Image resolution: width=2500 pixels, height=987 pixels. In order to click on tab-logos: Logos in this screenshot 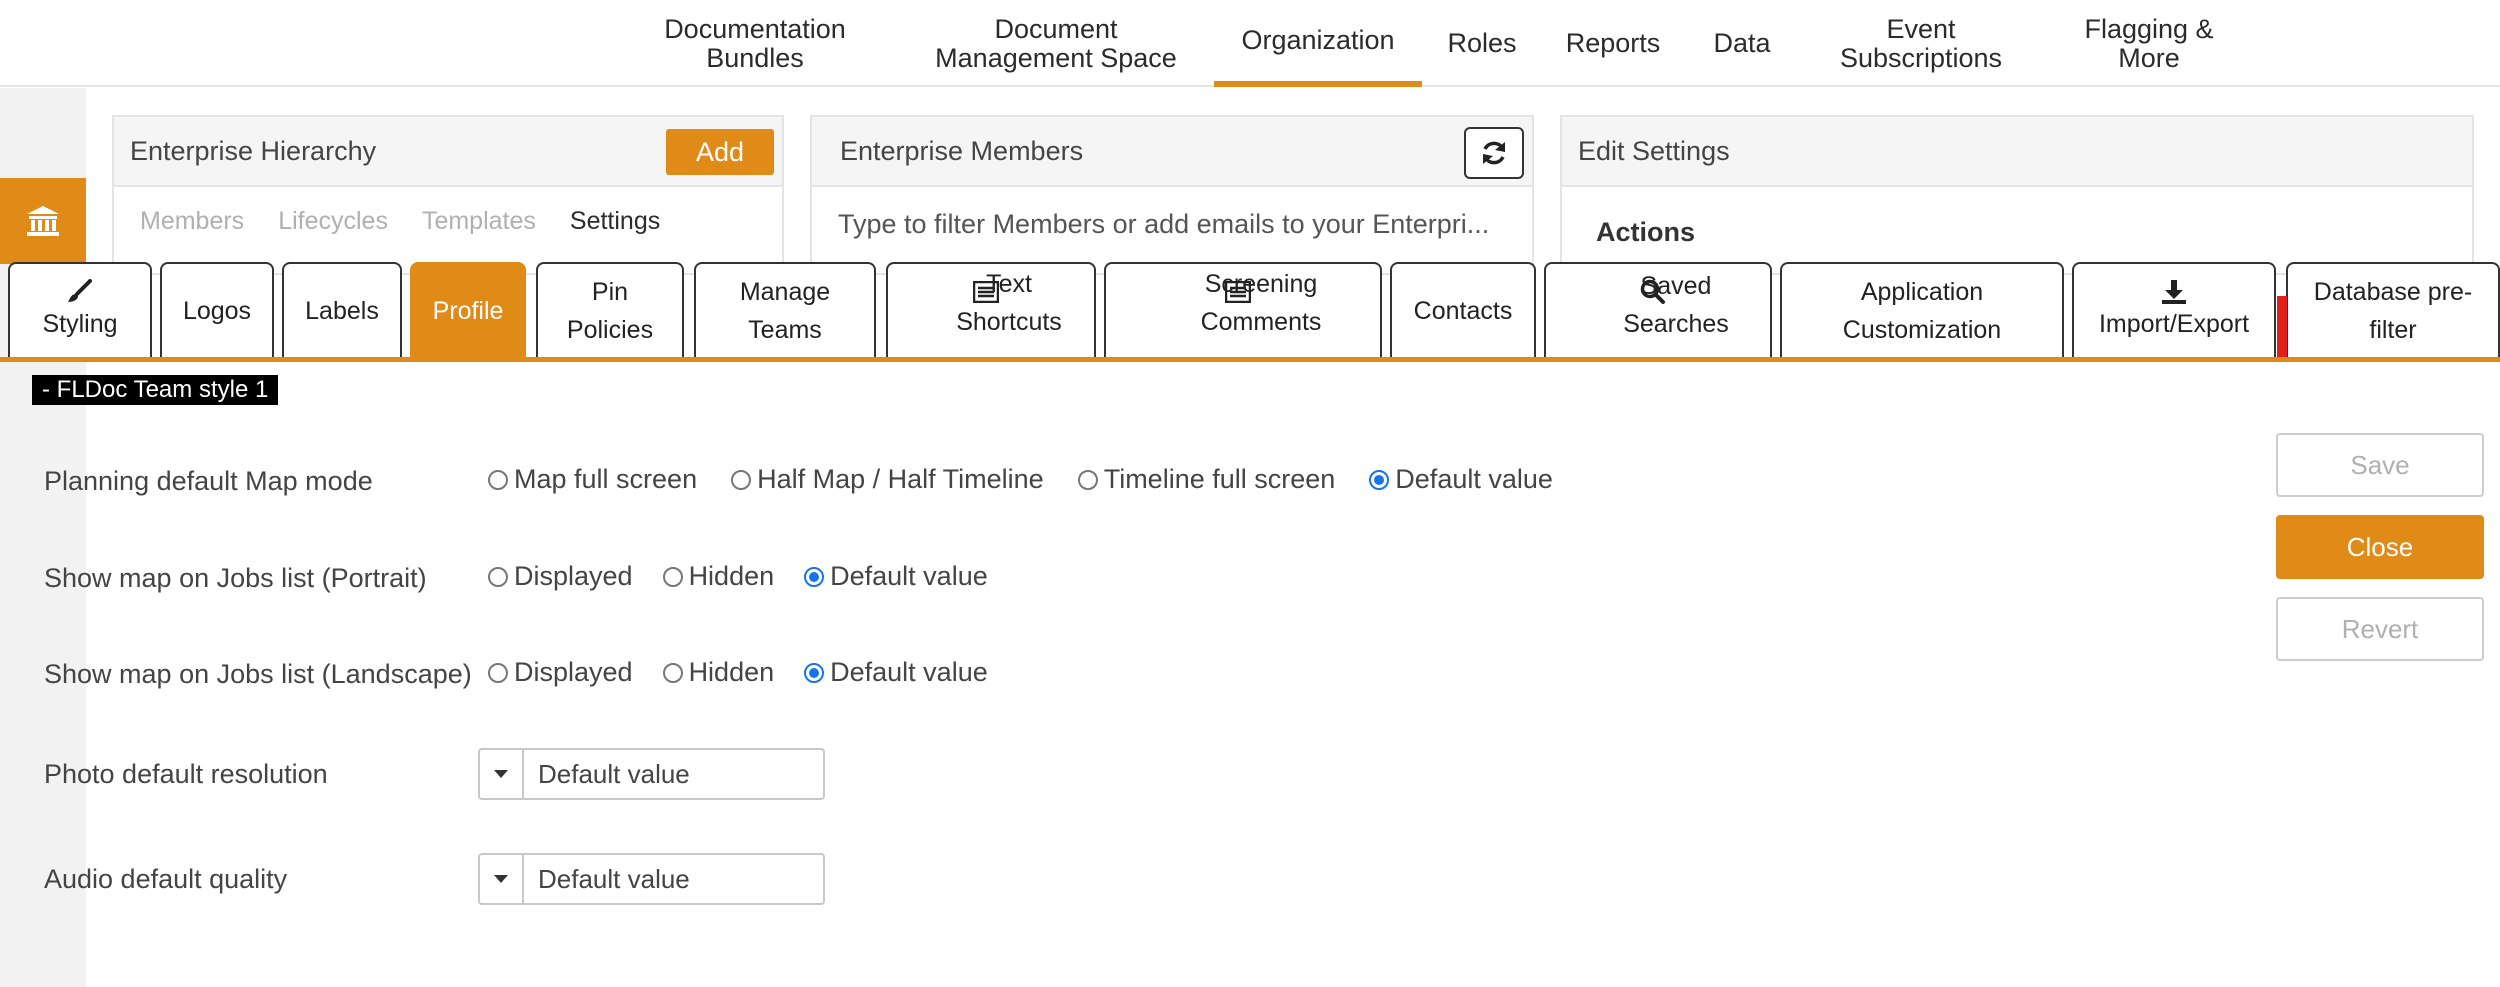, I will do `click(217, 310)`.